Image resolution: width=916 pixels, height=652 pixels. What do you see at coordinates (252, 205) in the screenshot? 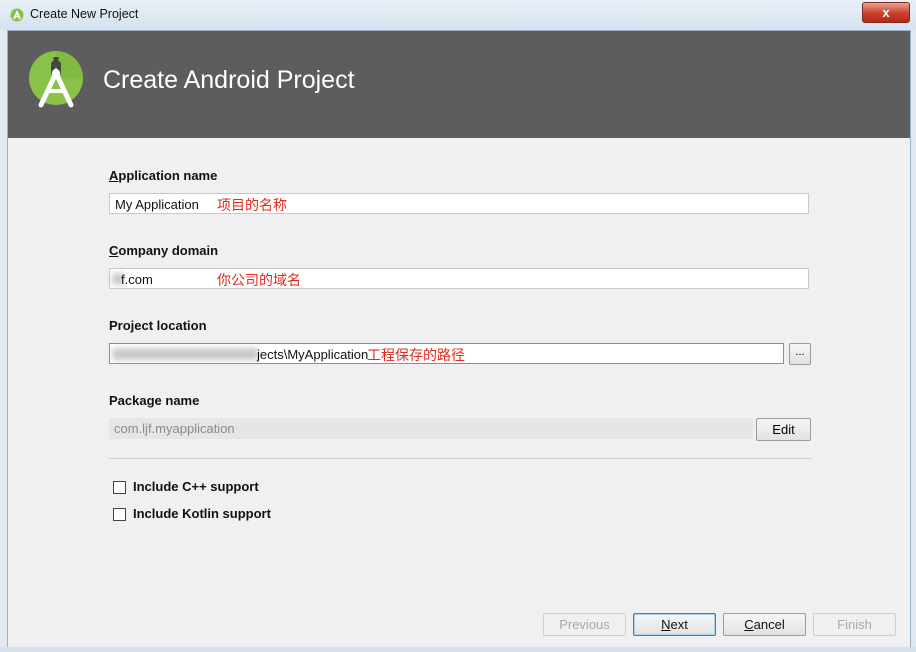
I see `application-name-annotation: 项目的名称` at bounding box center [252, 205].